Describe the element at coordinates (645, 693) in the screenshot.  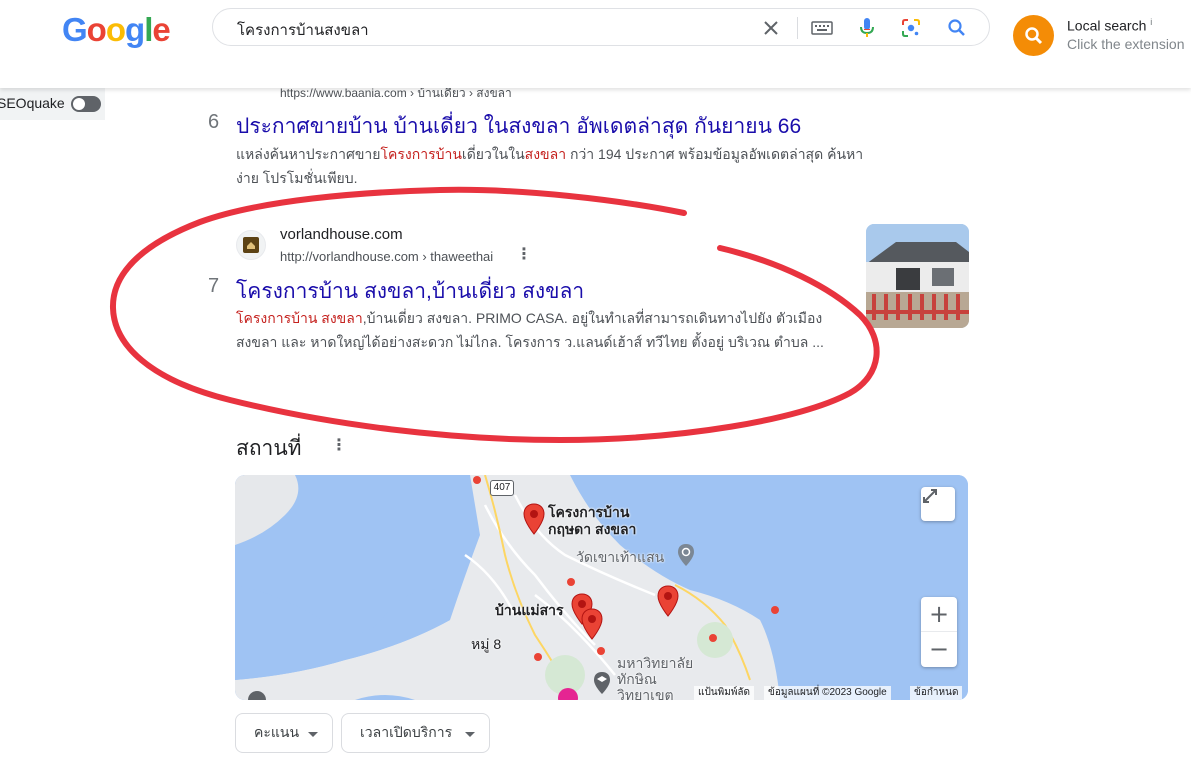
I see `map-label-line: วิทยาเขต` at that location.